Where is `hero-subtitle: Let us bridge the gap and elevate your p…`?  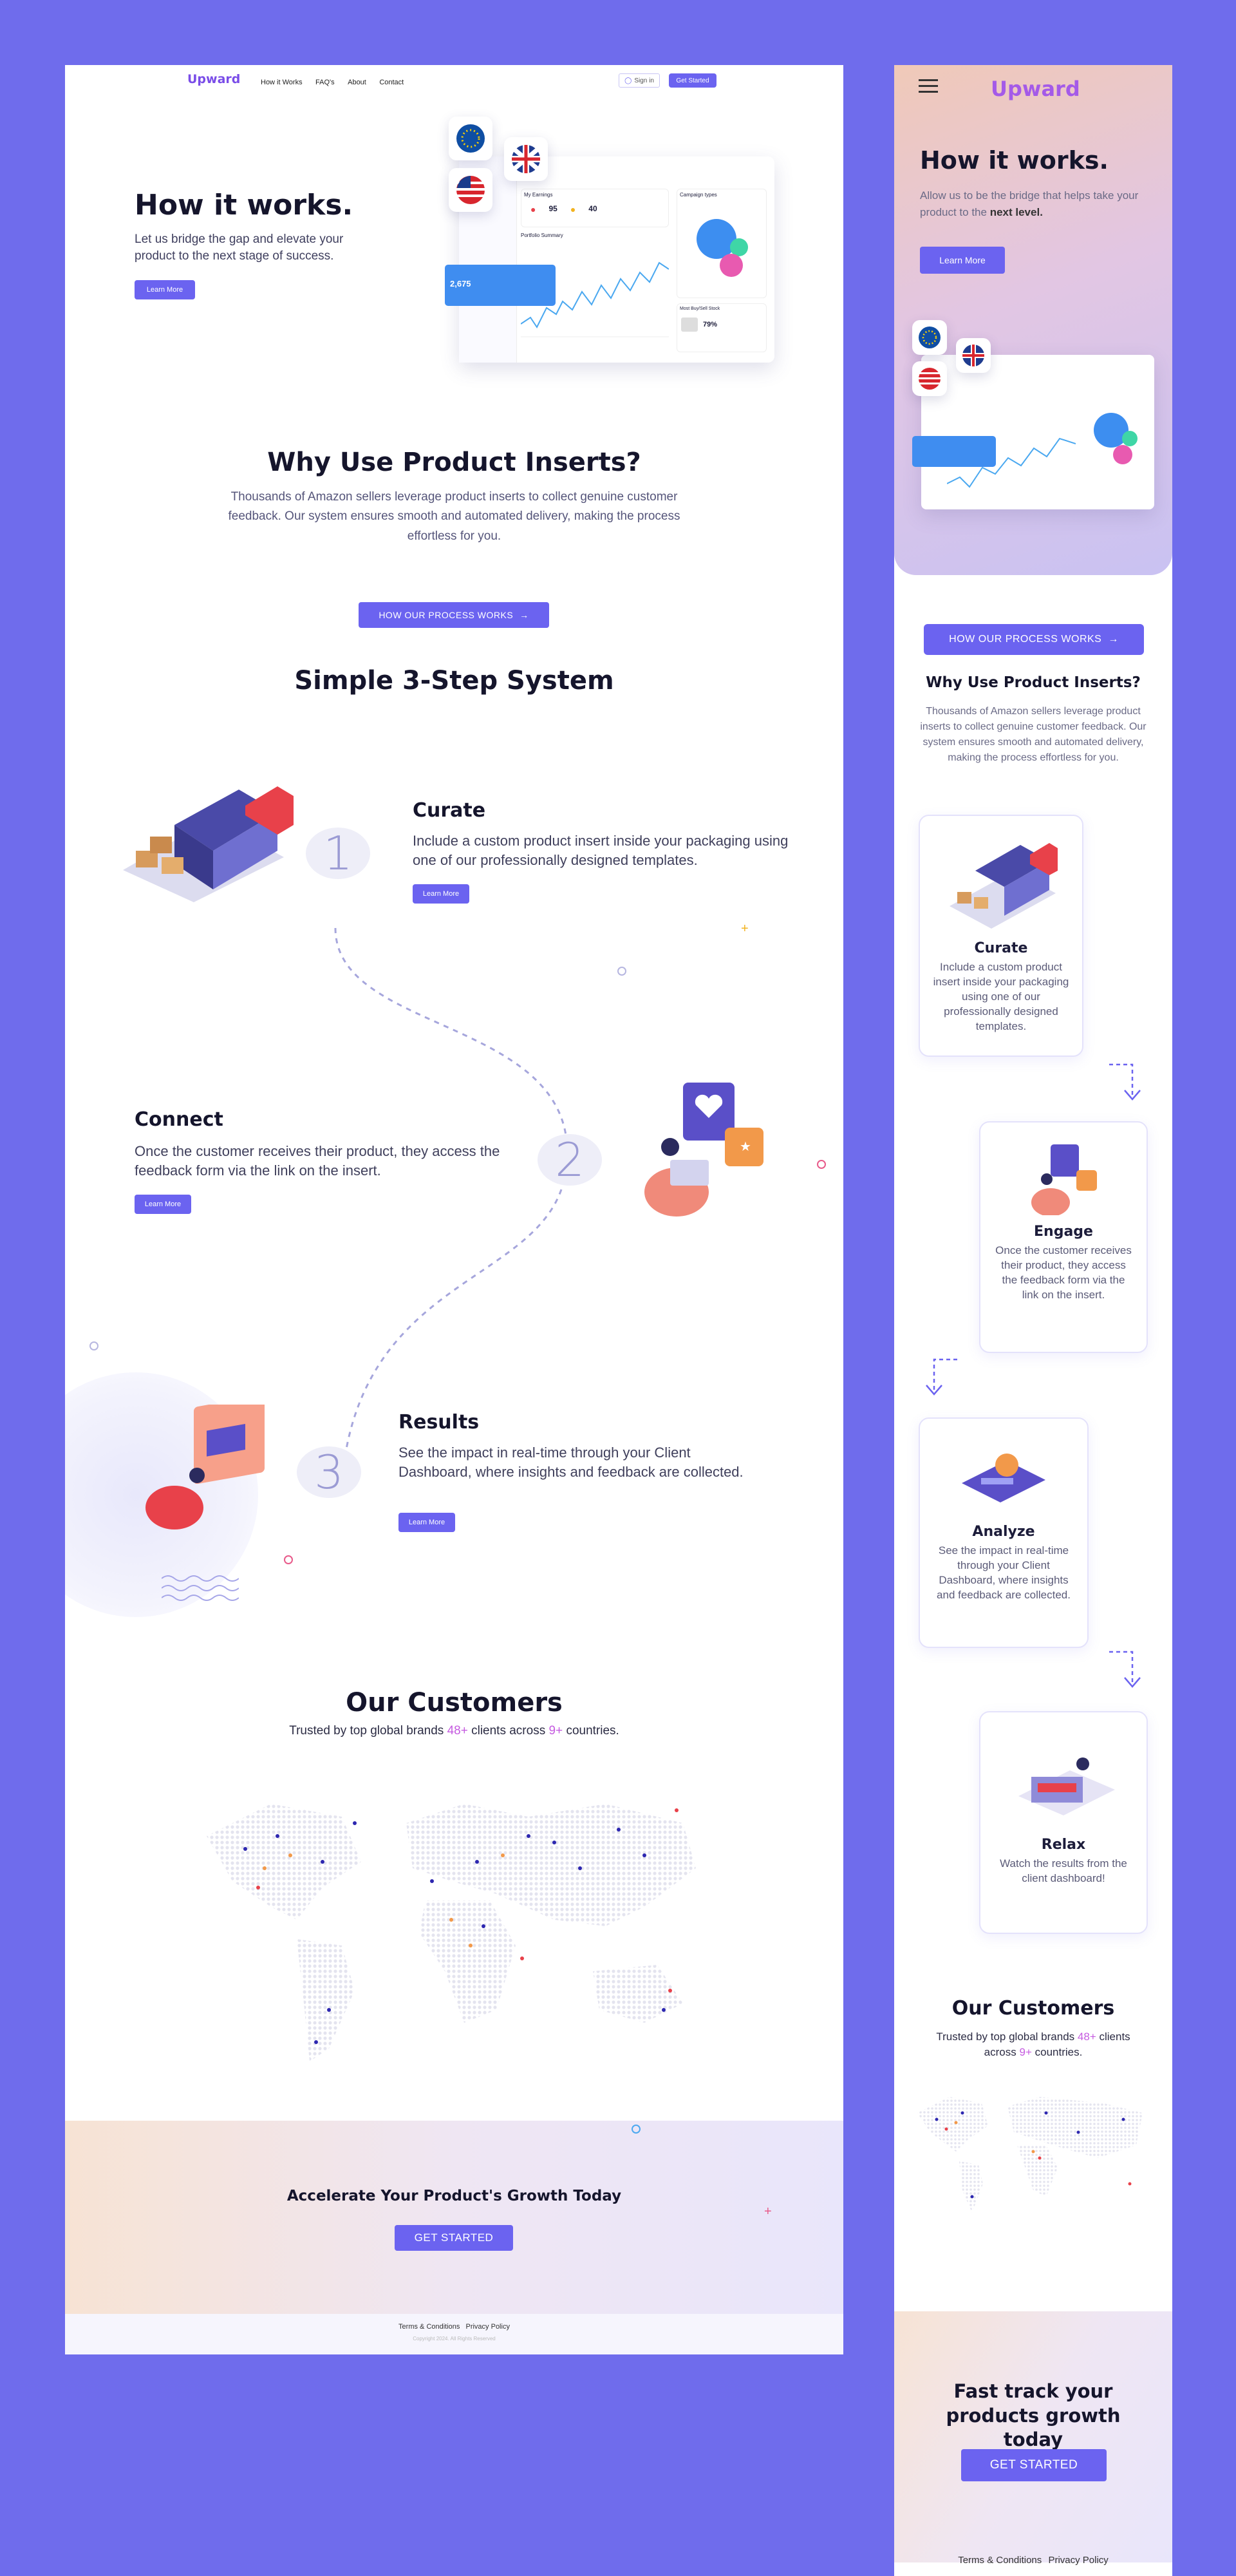
hero-subtitle: Let us bridge the gap and elevate your p… is located at coordinates (239, 248).